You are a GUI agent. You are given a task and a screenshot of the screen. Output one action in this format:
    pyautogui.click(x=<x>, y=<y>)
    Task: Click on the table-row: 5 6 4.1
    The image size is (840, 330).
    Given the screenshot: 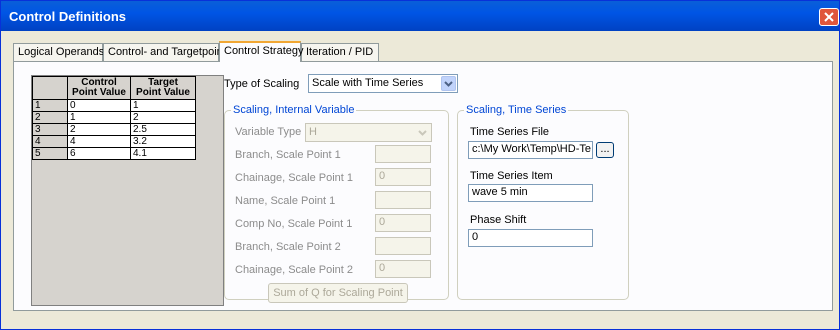 What is the action you would take?
    pyautogui.click(x=114, y=153)
    